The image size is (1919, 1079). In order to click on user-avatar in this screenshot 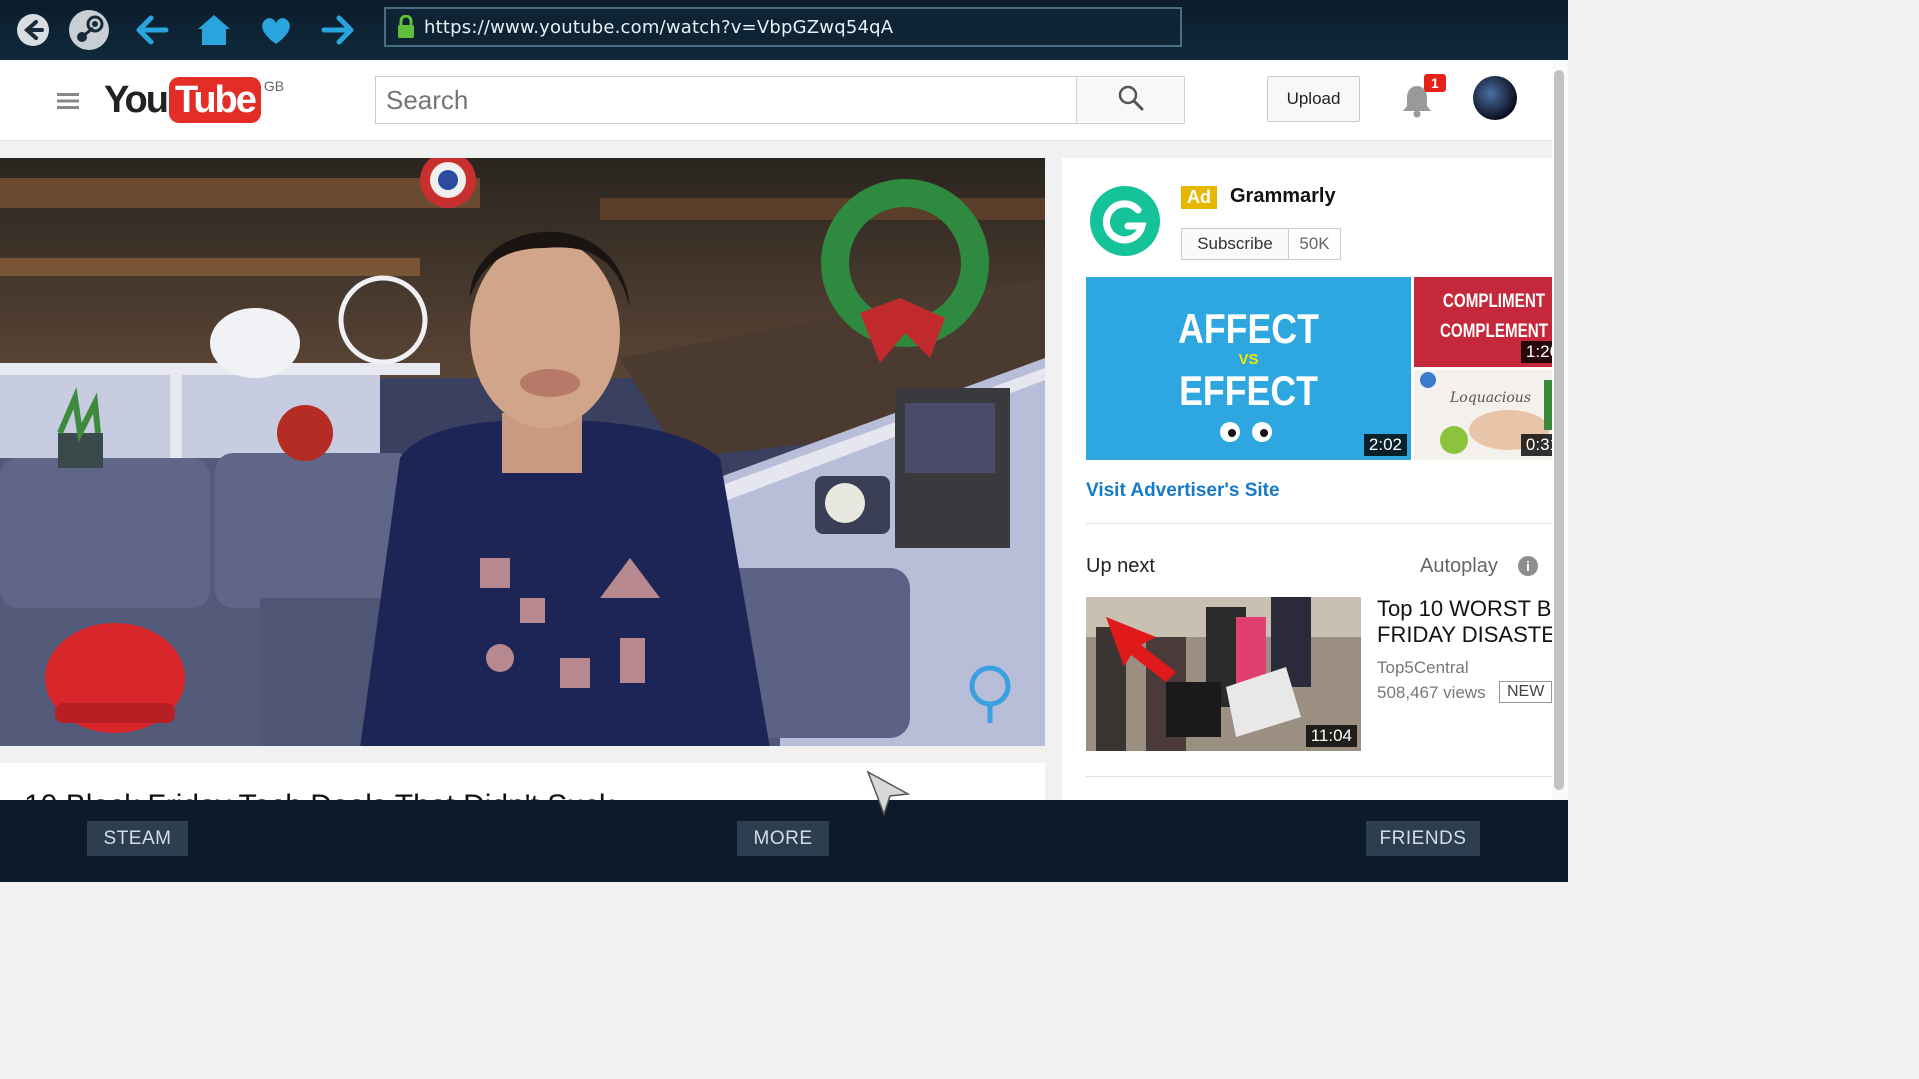, I will do `click(1495, 98)`.